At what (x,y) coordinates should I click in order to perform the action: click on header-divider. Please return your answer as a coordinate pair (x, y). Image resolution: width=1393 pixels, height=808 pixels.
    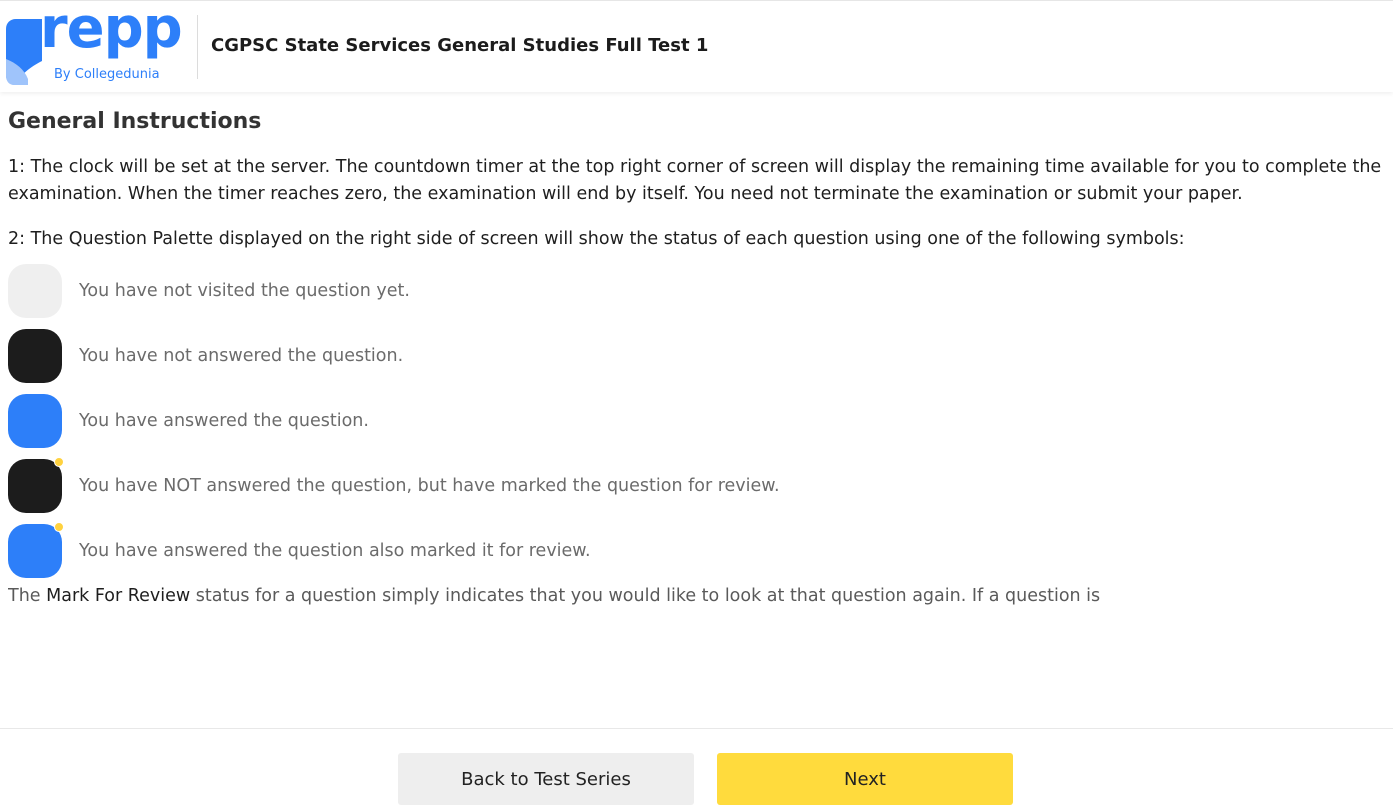
    Looking at the image, I should click on (197, 47).